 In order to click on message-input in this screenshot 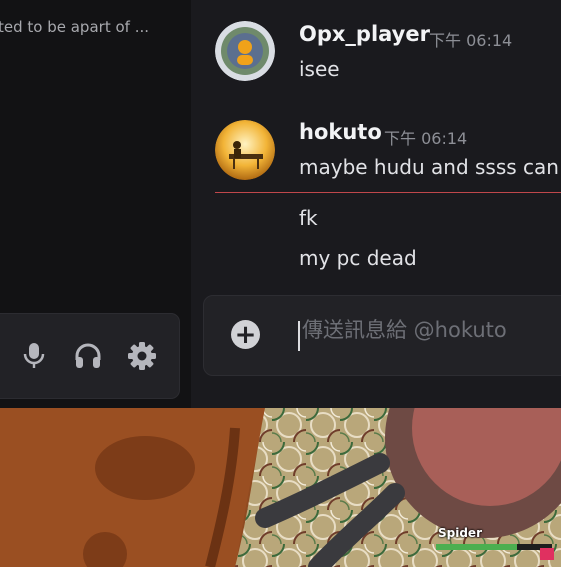, I will do `click(431, 330)`.